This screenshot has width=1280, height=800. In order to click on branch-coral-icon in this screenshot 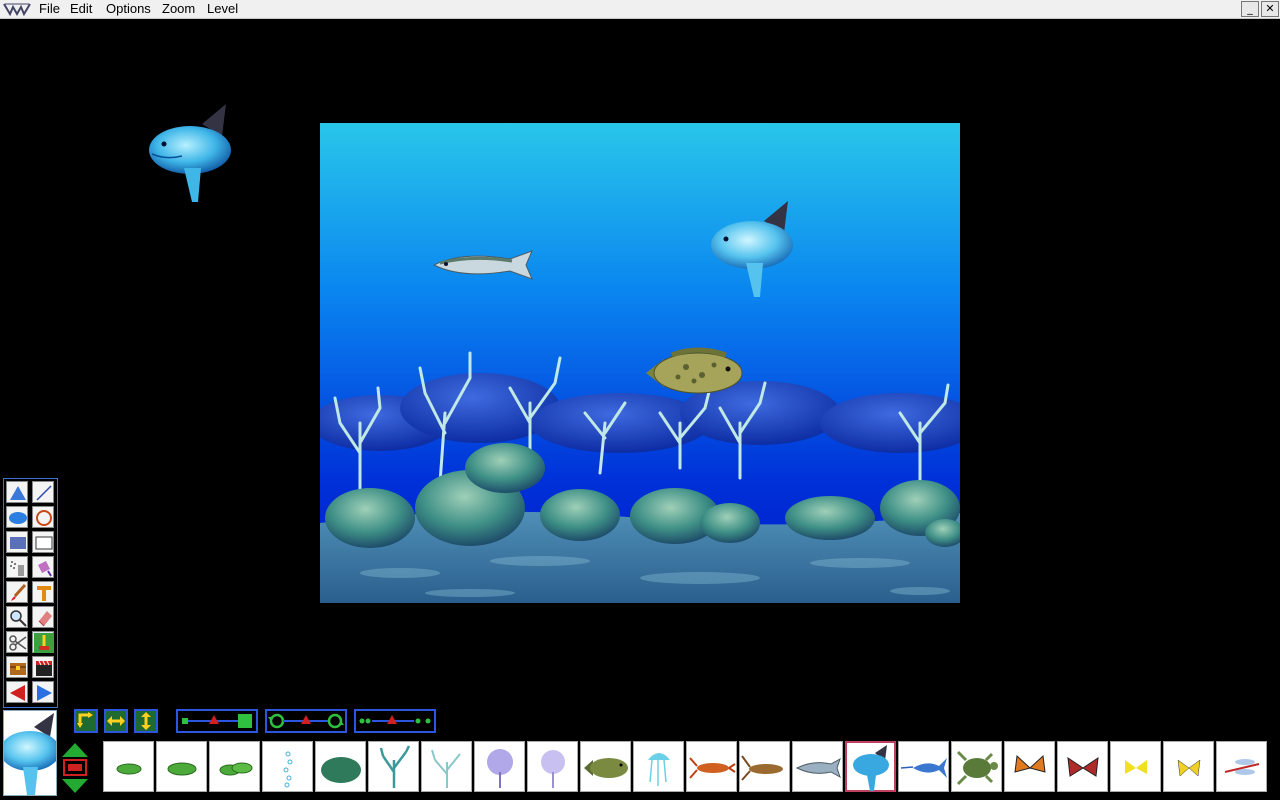, I will do `click(395, 766)`.